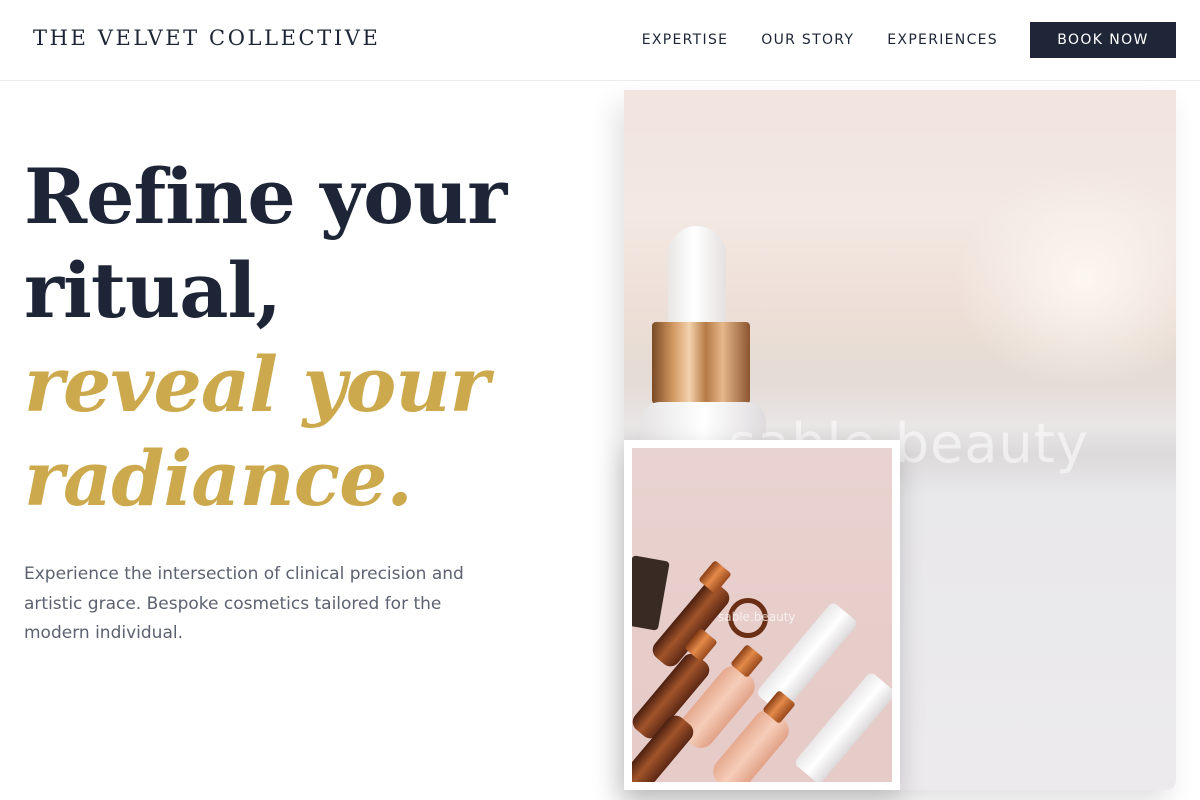  I want to click on product-image-frame: sable.beauty, so click(762, 615).